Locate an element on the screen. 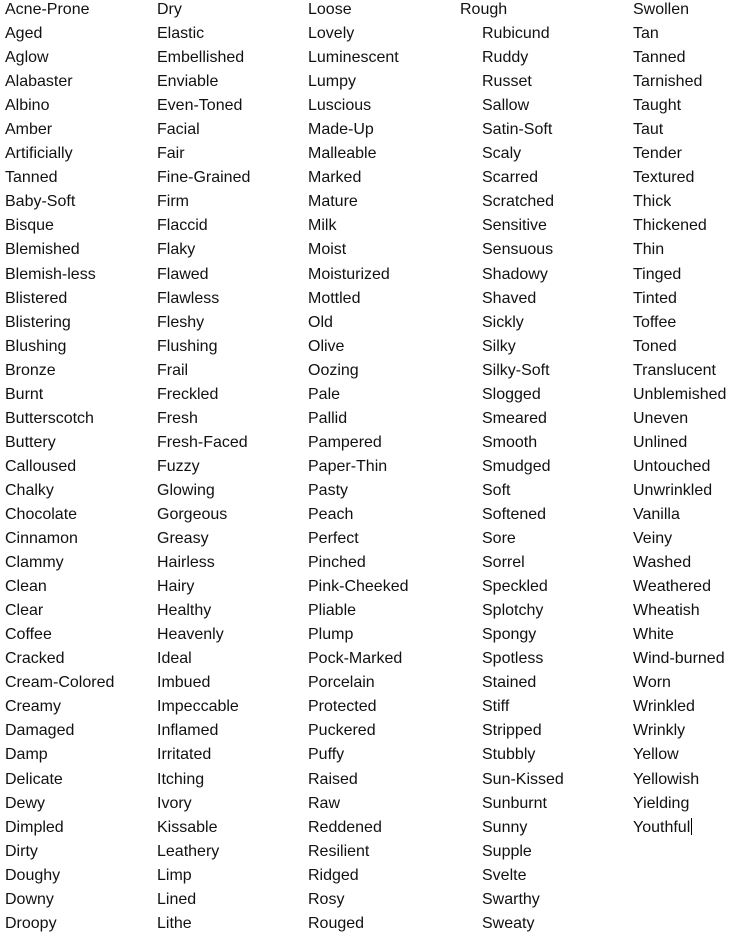 This screenshot has width=736, height=942. word-item: Pallid is located at coordinates (328, 418).